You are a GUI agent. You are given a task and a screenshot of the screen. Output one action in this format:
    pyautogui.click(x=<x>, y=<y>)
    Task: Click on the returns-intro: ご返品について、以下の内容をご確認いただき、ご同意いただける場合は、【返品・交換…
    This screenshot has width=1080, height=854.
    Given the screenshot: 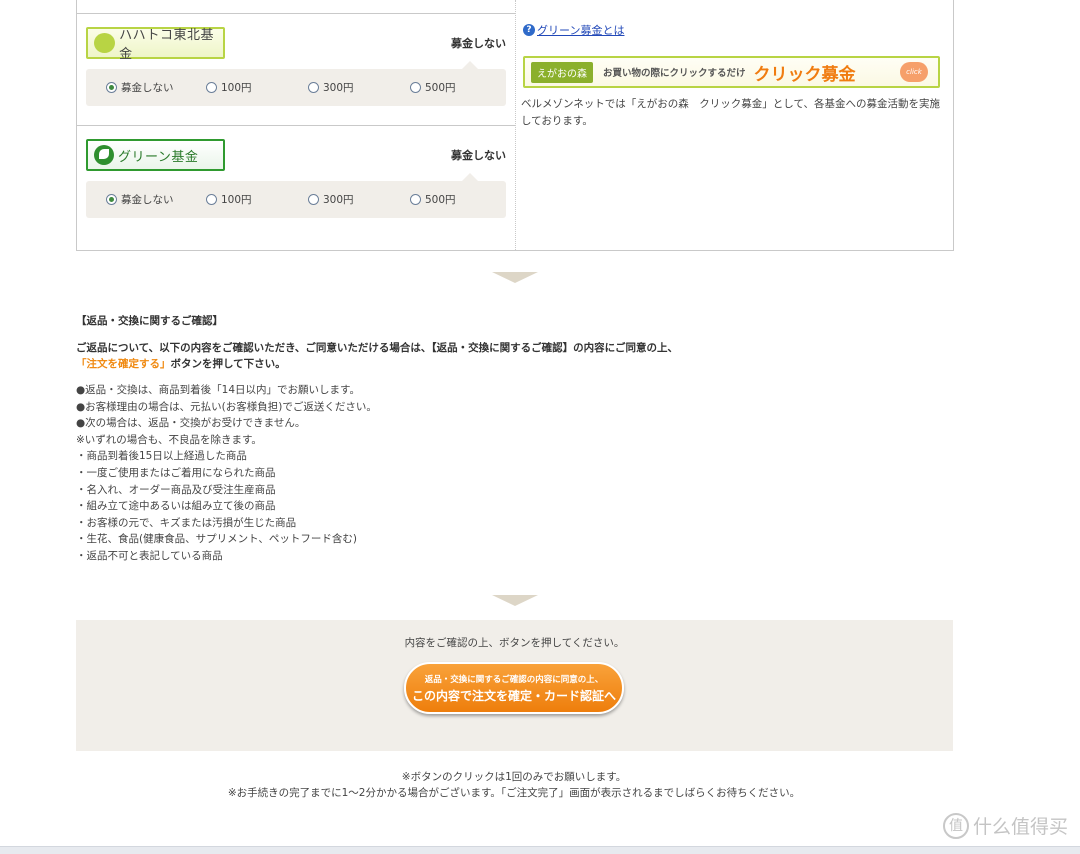 What is the action you would take?
    pyautogui.click(x=377, y=356)
    